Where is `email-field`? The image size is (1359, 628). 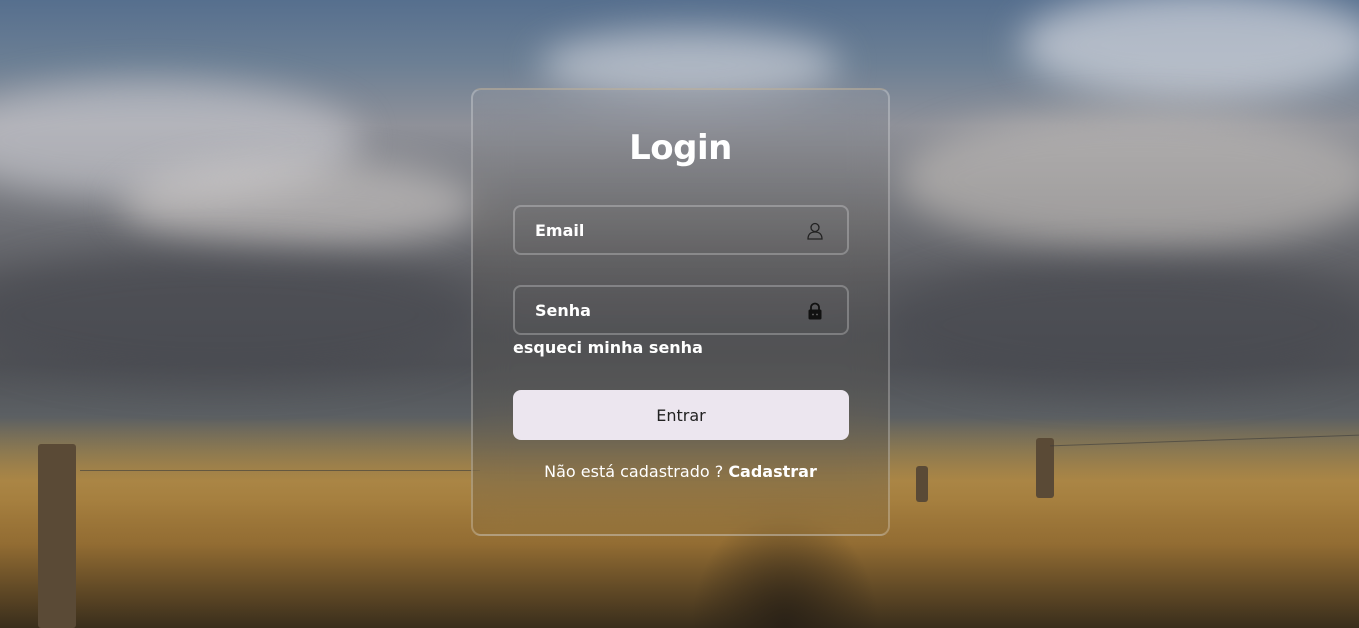
email-field is located at coordinates (681, 230).